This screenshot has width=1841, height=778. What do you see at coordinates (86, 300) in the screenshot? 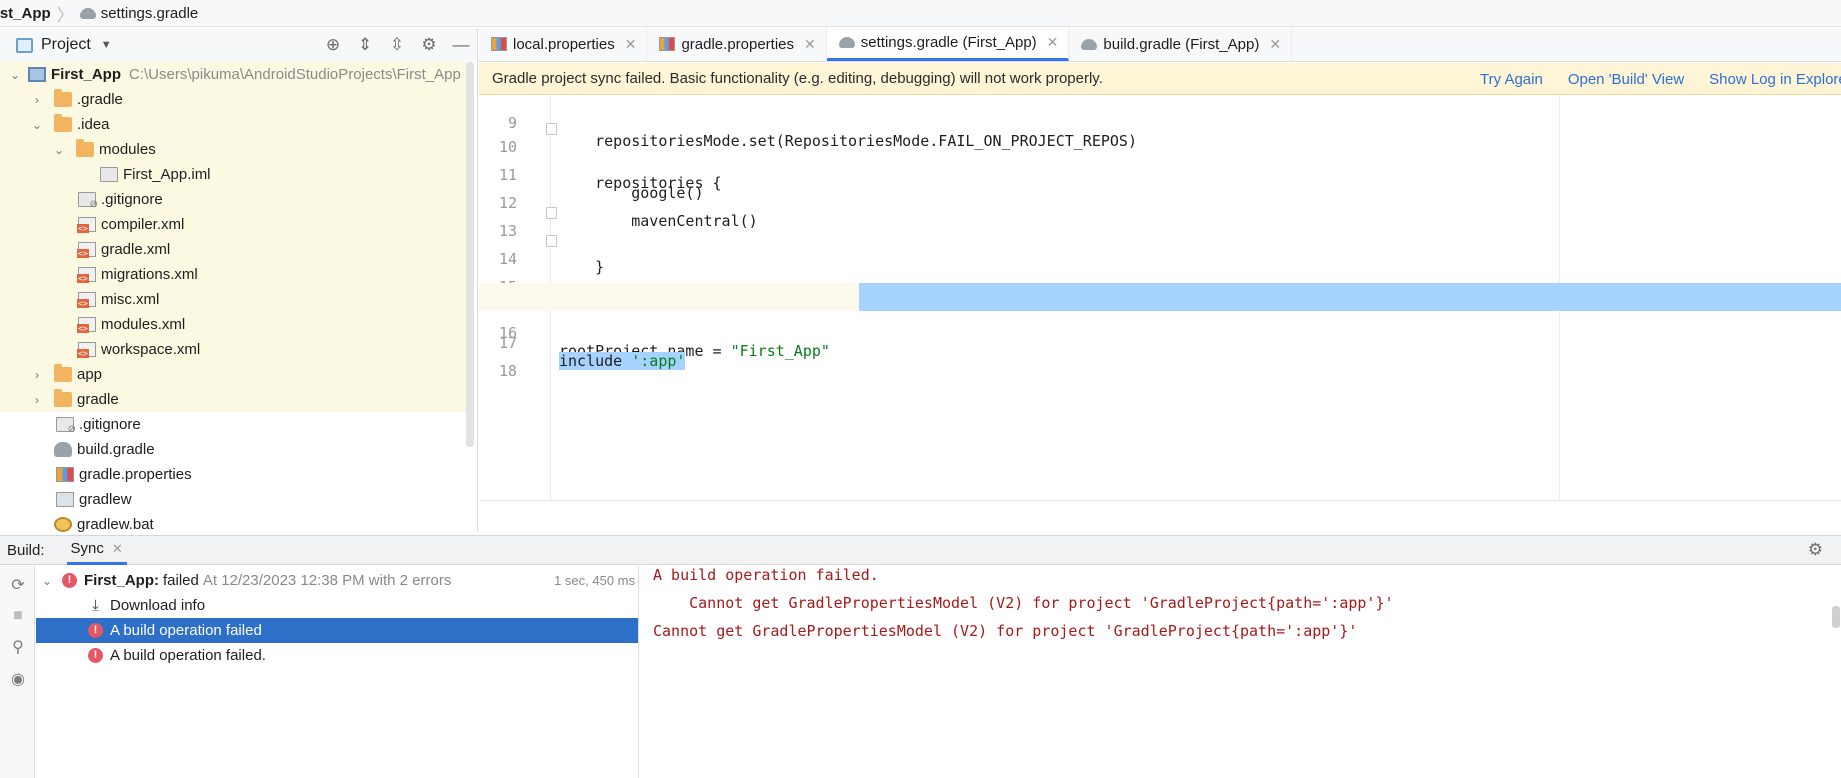
I see `xml-file-icon` at bounding box center [86, 300].